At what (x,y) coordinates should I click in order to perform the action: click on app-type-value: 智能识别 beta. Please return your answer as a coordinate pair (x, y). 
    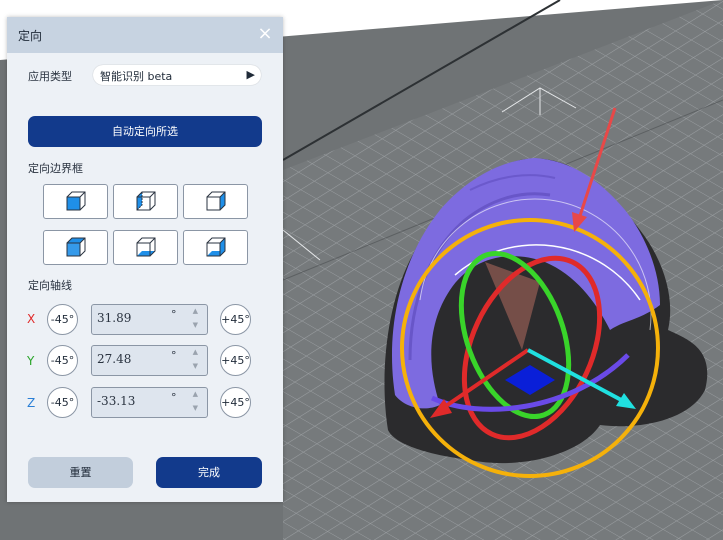
    Looking at the image, I should click on (136, 76).